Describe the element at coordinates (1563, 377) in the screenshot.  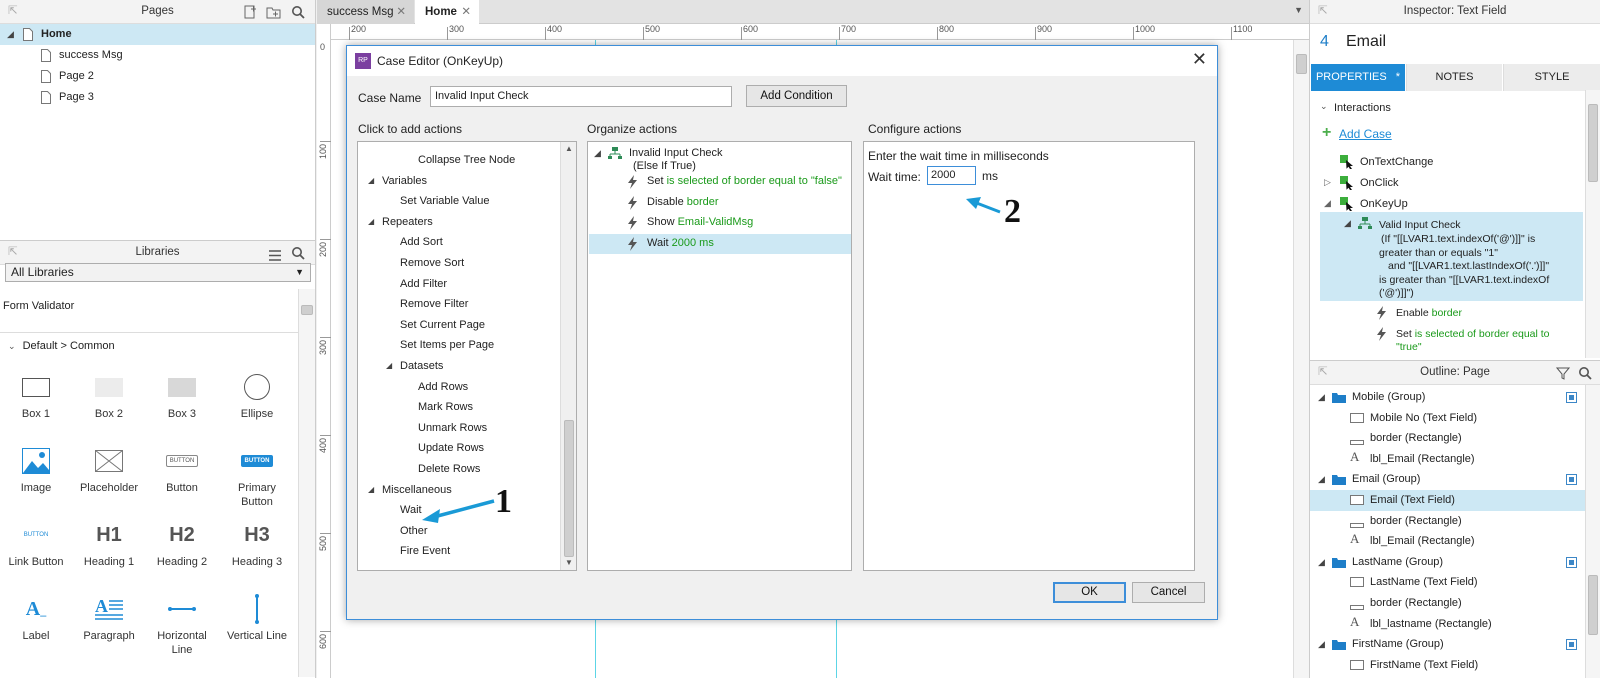
I see `filter-icon` at that location.